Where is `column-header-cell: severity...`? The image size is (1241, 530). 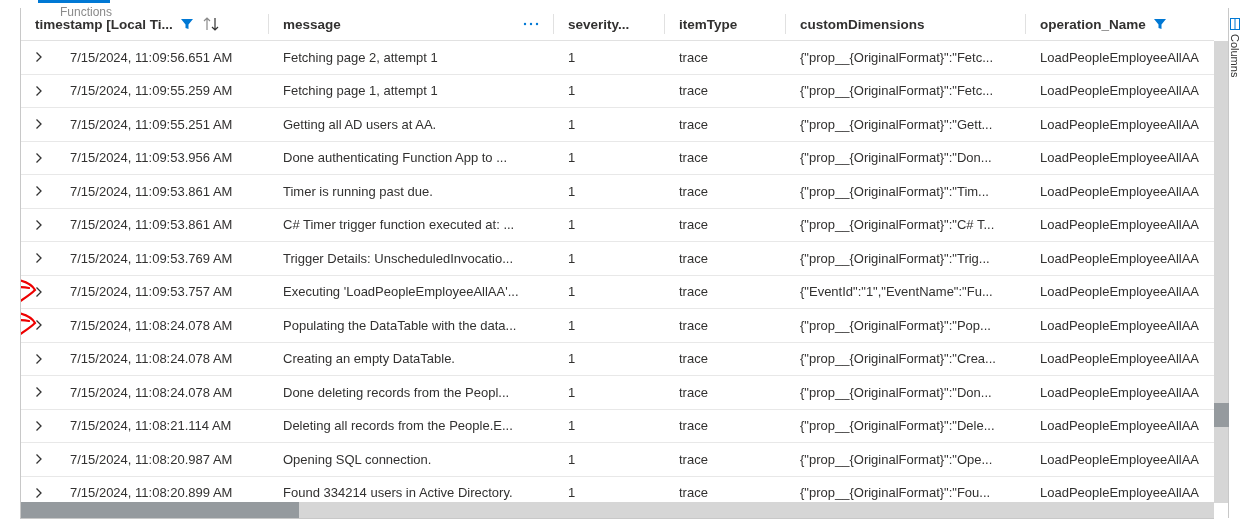
column-header-cell: severity... is located at coordinates (609, 24).